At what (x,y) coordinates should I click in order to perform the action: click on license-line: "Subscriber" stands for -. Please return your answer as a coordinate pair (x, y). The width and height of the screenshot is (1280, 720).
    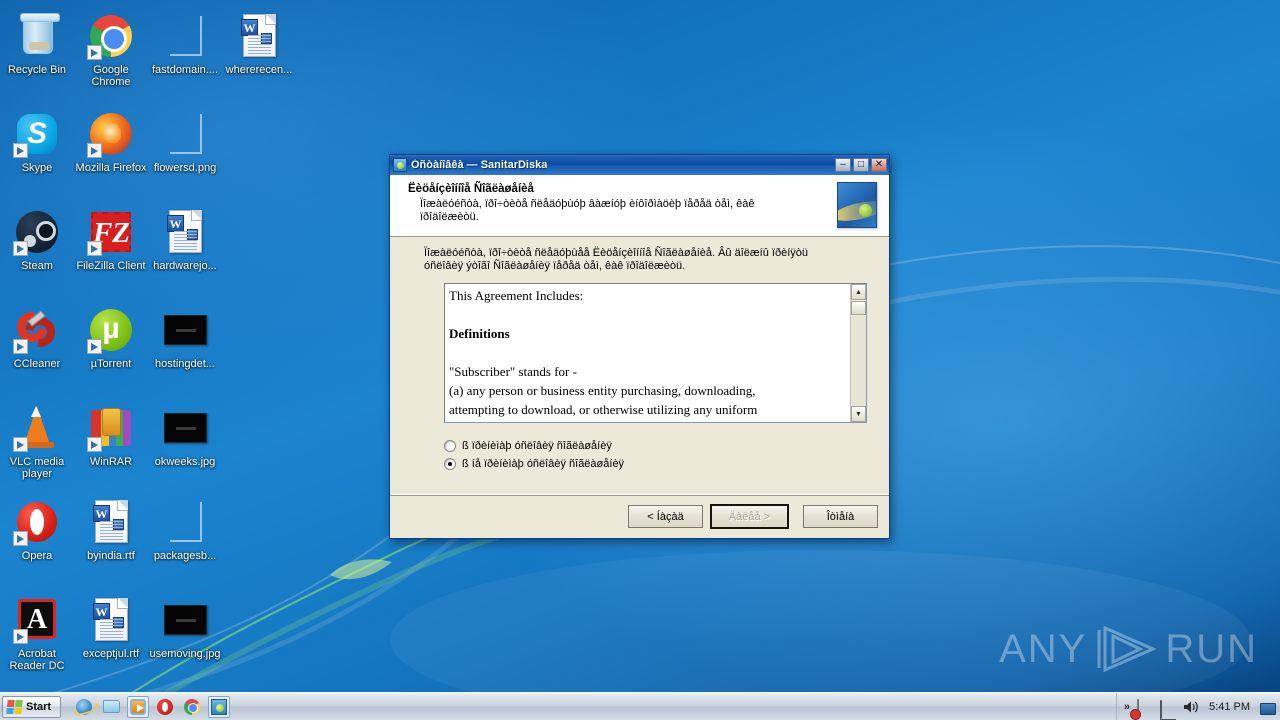
    Looking at the image, I should click on (513, 371).